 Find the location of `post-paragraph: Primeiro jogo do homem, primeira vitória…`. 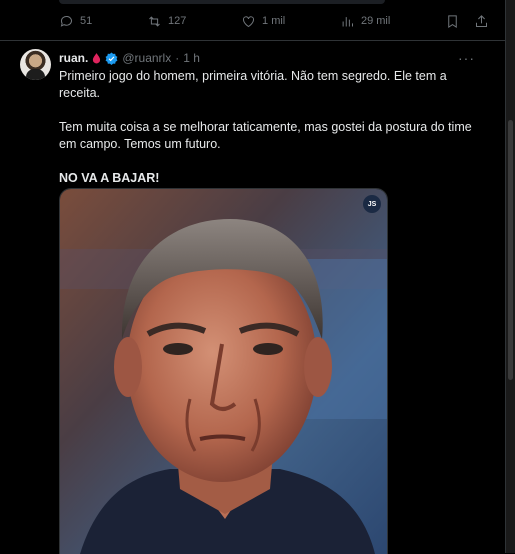

post-paragraph: Primeiro jogo do homem, primeira vitória… is located at coordinates (255, 84).